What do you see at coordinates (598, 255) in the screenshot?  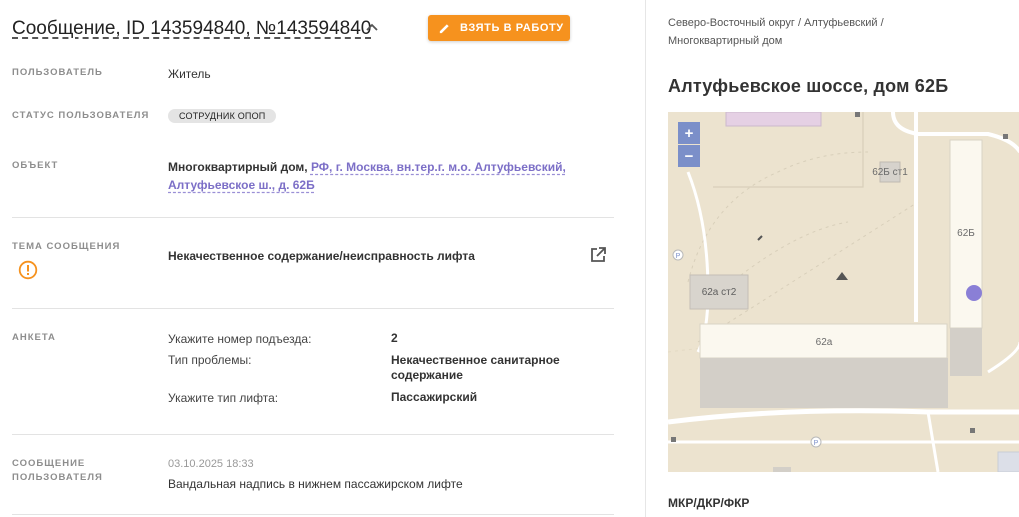 I see `open-external-icon` at bounding box center [598, 255].